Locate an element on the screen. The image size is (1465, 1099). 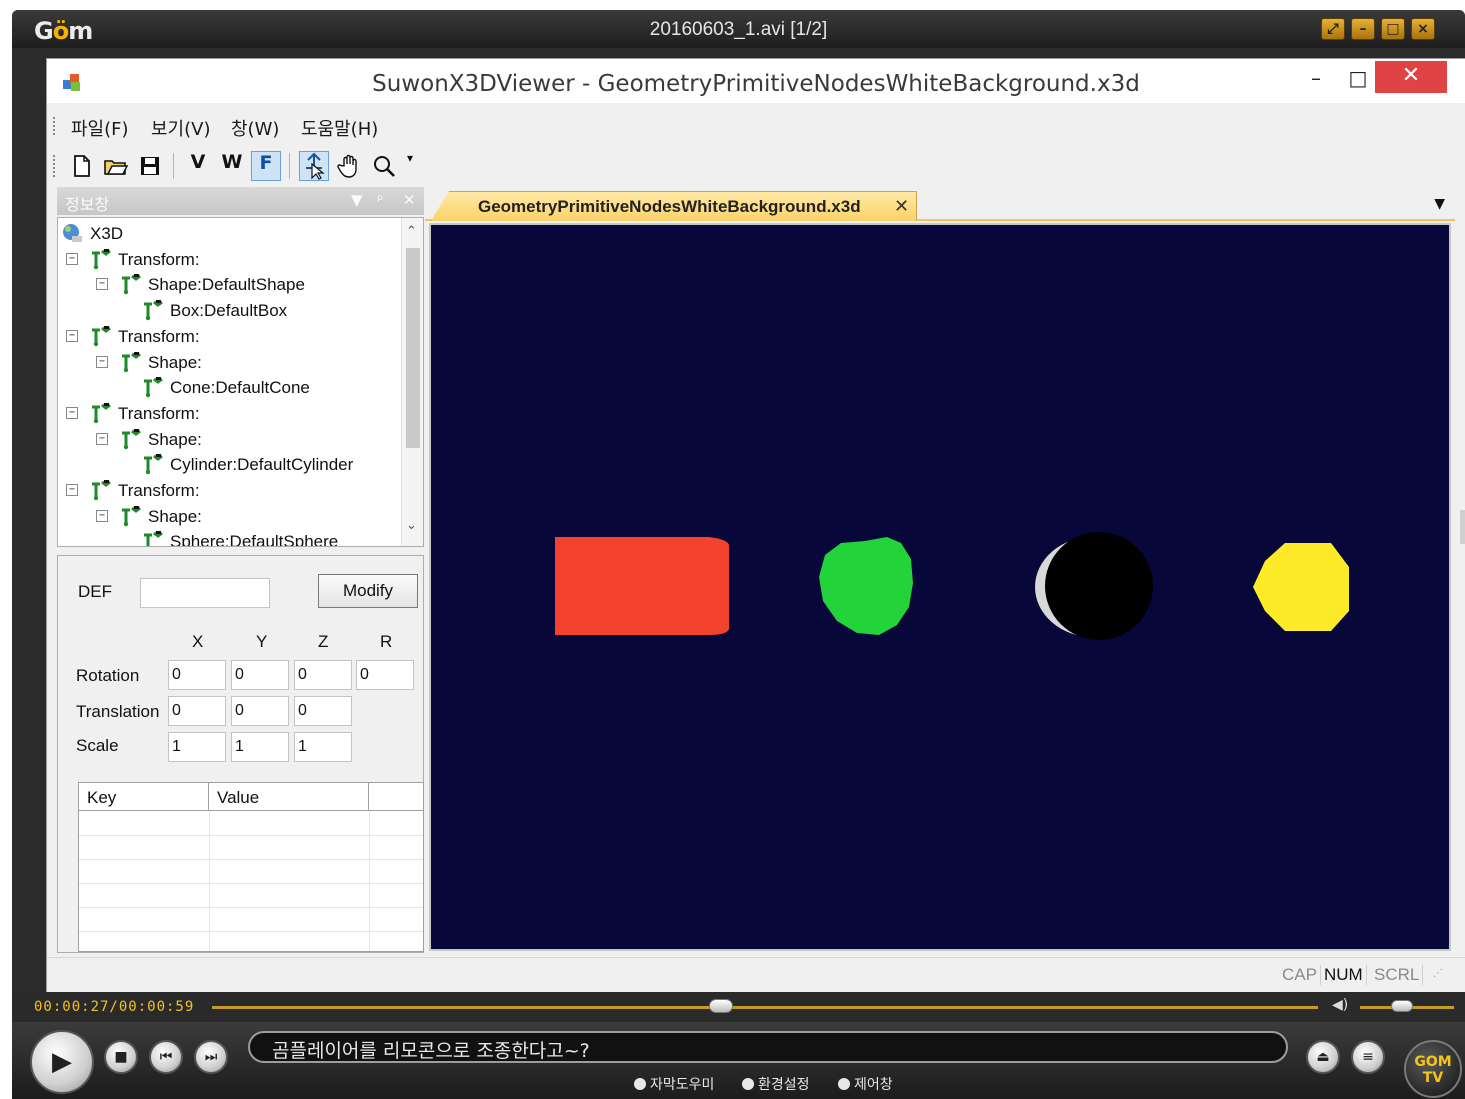
play-icon: ▶ is located at coordinates (62, 1062).